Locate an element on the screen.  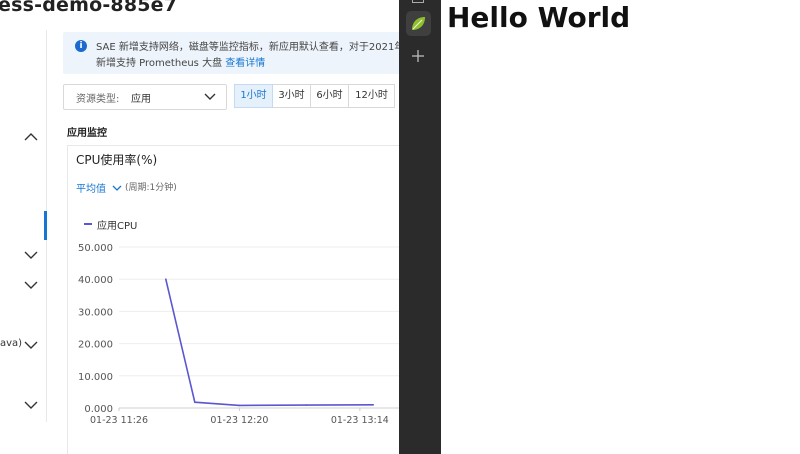
y-tick-label: 10.000 is located at coordinates (95, 377).